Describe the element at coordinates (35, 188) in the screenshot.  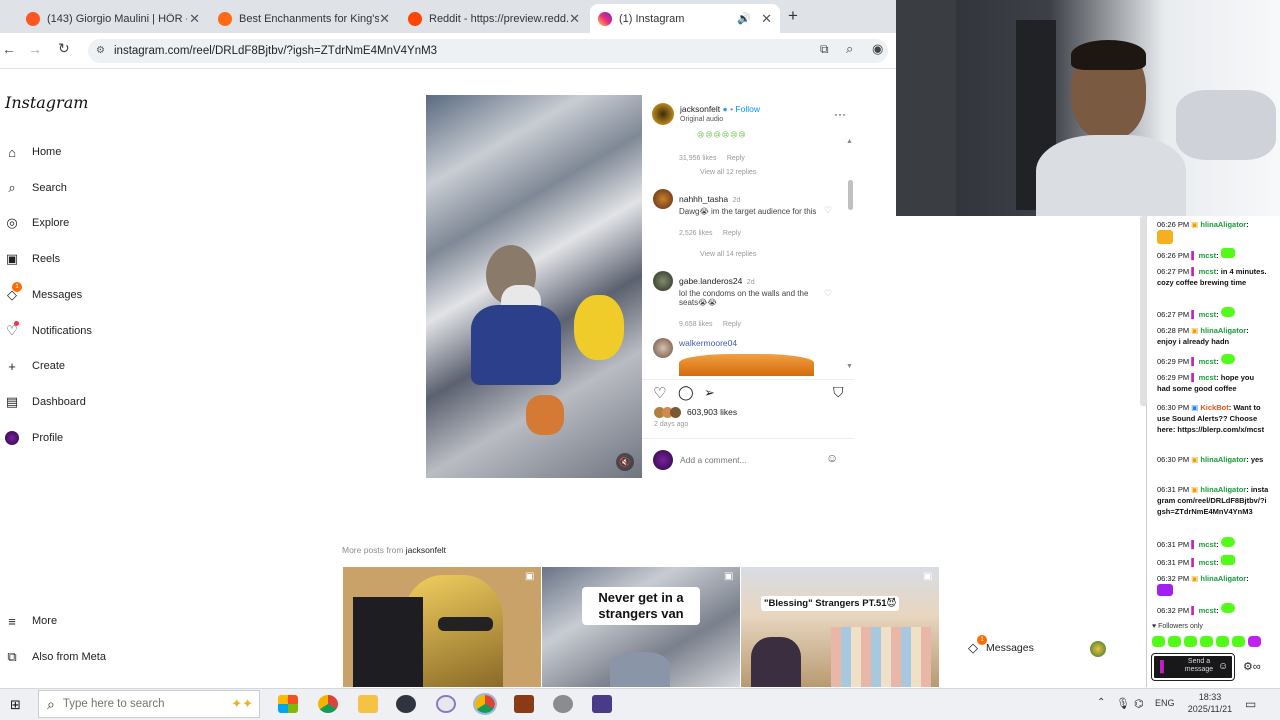
I see `nav-search: ⌕ Search` at that location.